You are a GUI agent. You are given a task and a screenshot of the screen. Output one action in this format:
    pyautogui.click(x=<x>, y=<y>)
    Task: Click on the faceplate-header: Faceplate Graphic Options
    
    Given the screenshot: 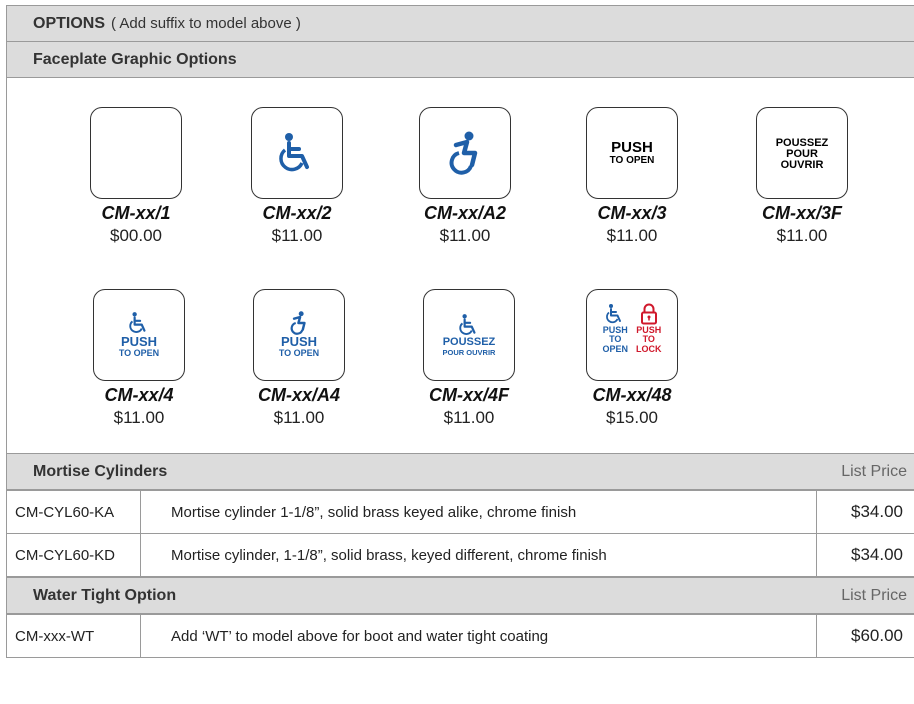 What is the action you would take?
    pyautogui.click(x=460, y=59)
    